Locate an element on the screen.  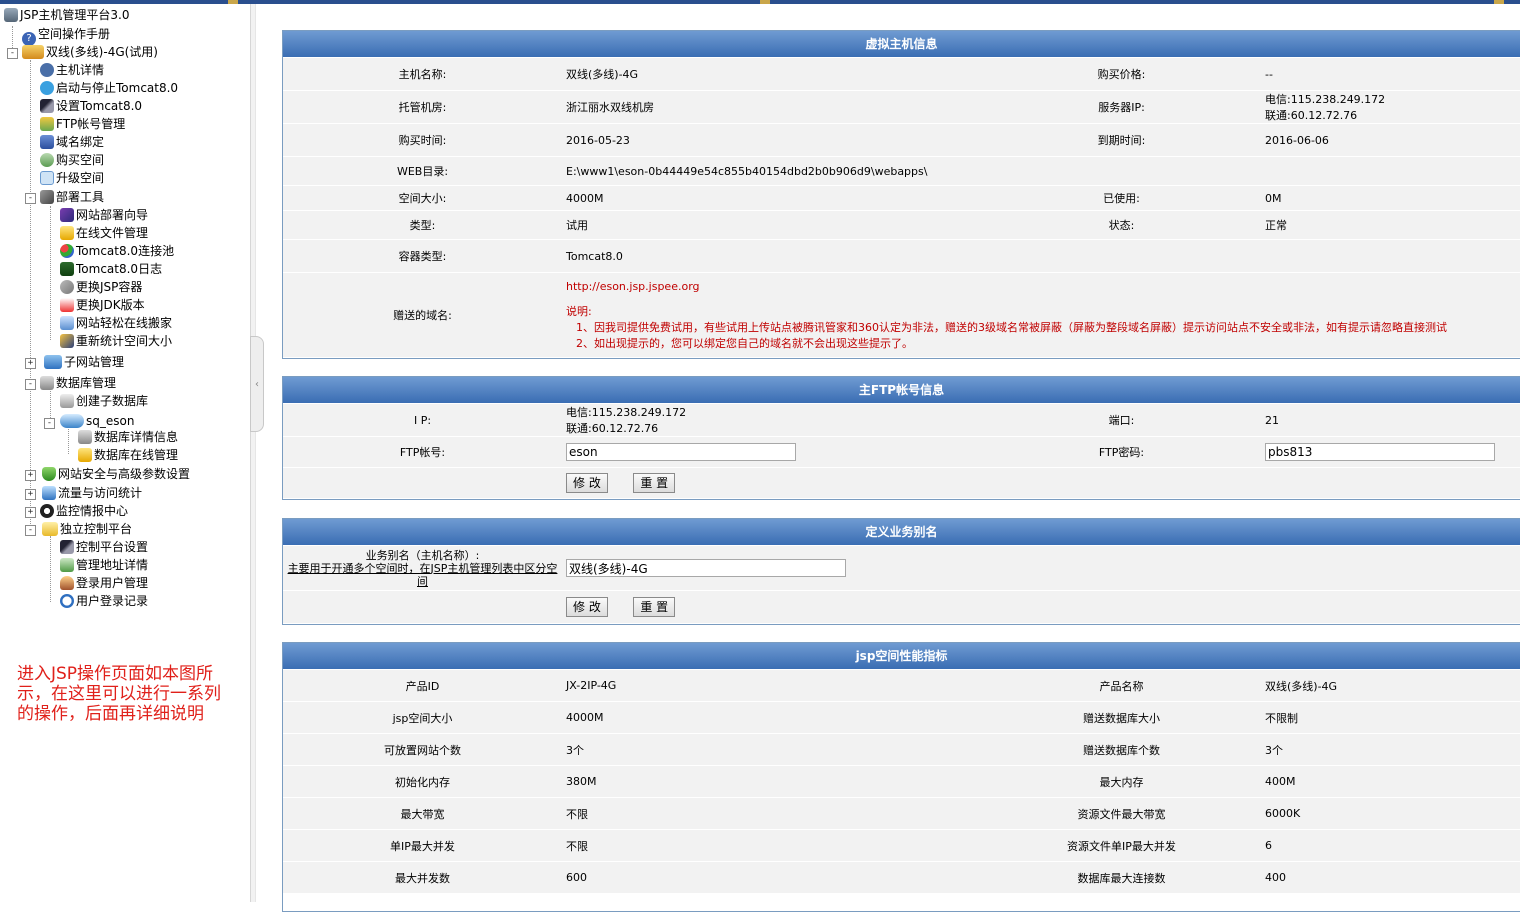
tree-item-site-migration: 网站轻松在线搬家 is located at coordinates (116, 323).